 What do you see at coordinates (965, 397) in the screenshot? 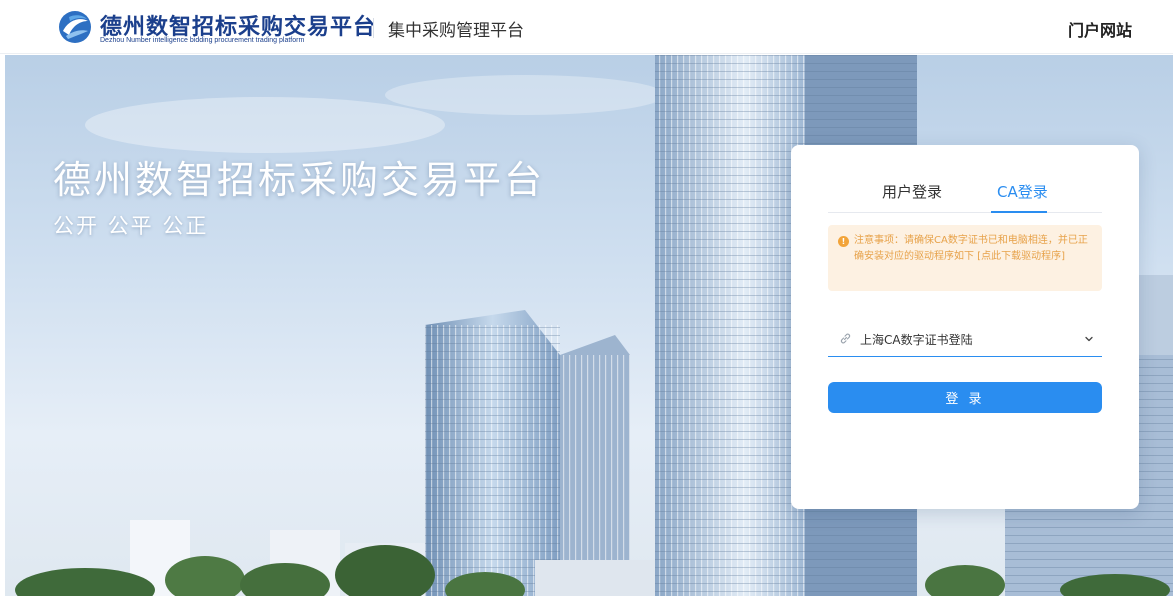
I see `login-button: 登 录` at bounding box center [965, 397].